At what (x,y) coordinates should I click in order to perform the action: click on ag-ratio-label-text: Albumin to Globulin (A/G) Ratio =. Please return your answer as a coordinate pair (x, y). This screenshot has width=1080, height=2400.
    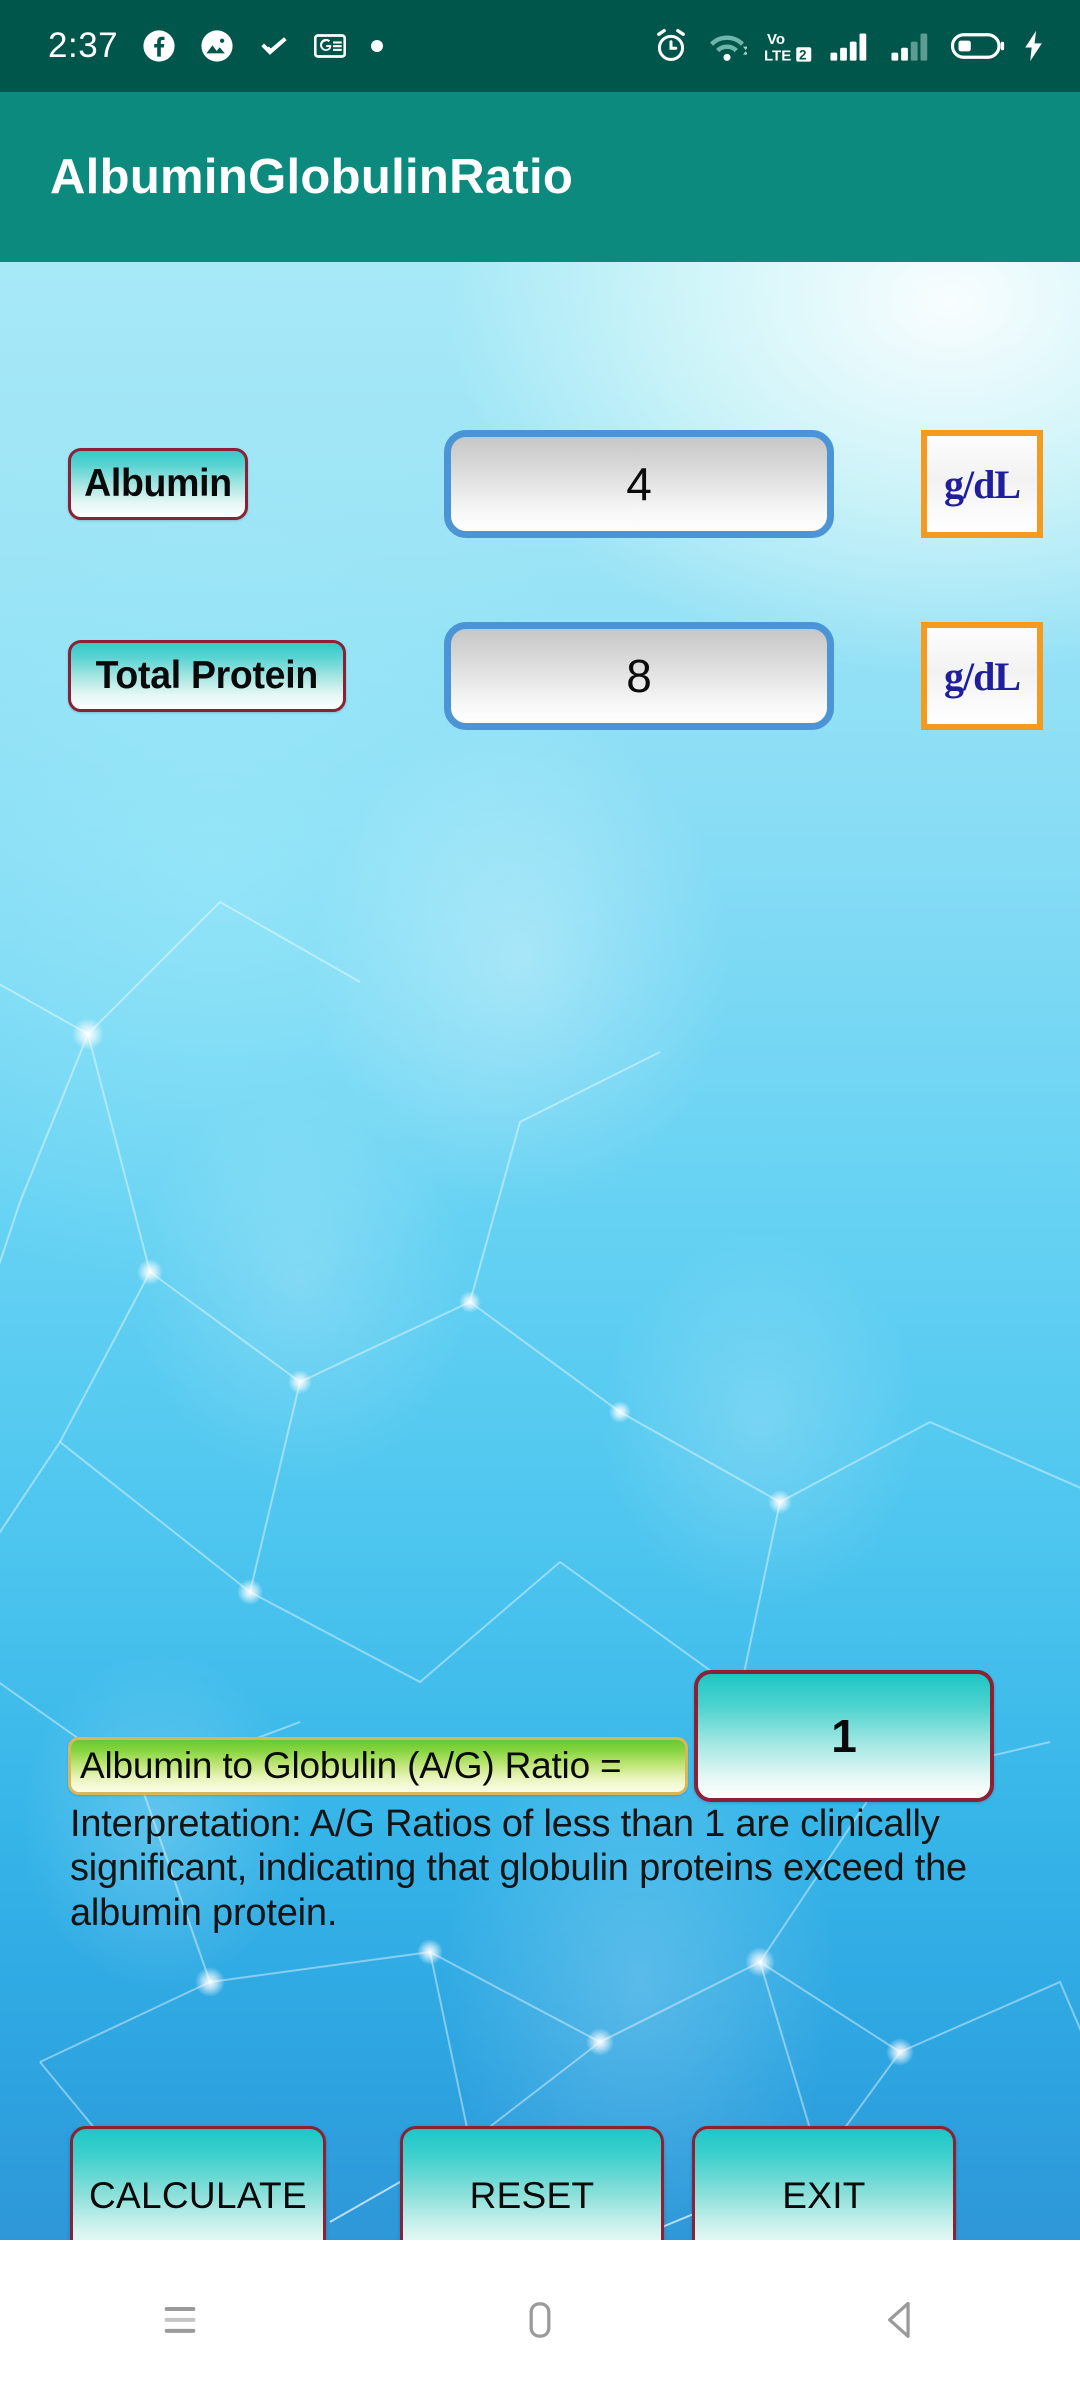
    Looking at the image, I should click on (351, 1765).